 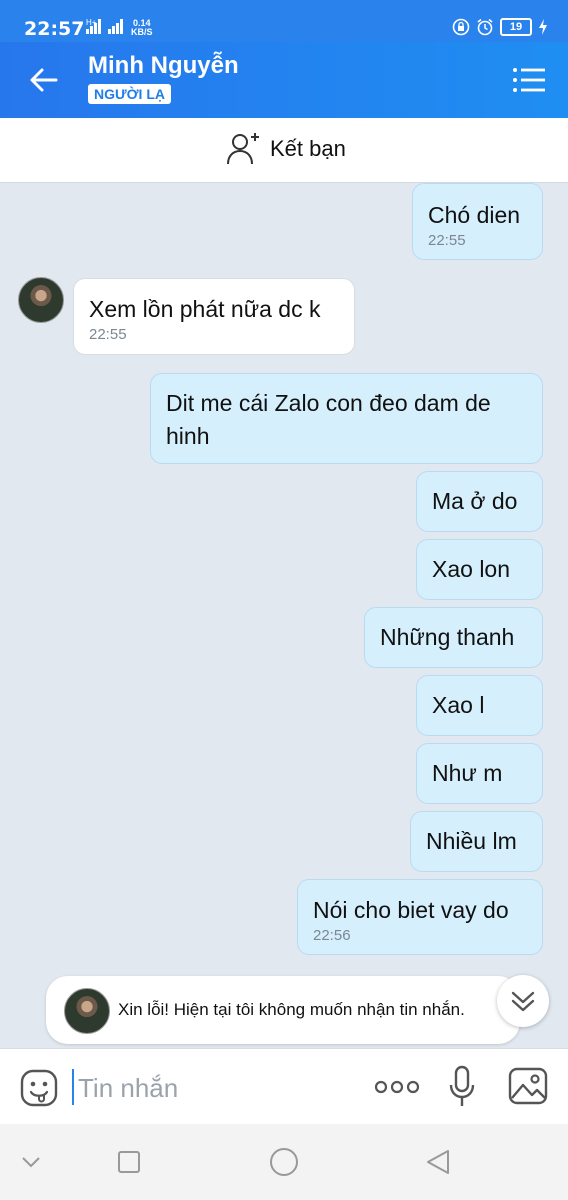 I want to click on message-bubble: Như m, so click(x=479, y=773).